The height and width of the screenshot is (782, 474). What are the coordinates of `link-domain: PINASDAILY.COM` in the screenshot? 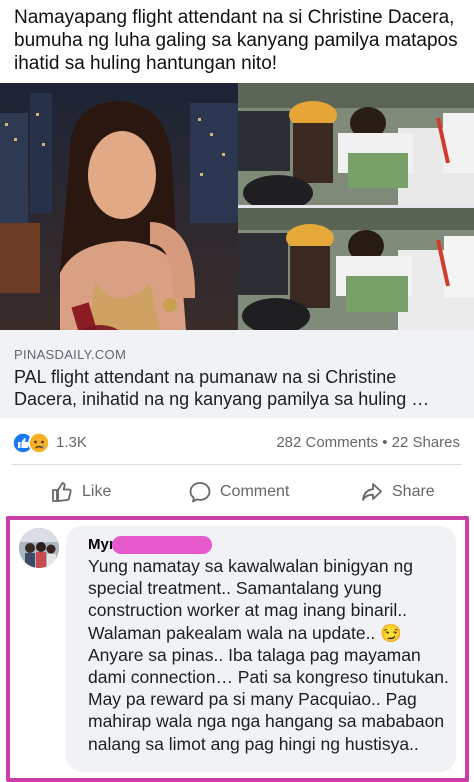 It's located at (70, 354).